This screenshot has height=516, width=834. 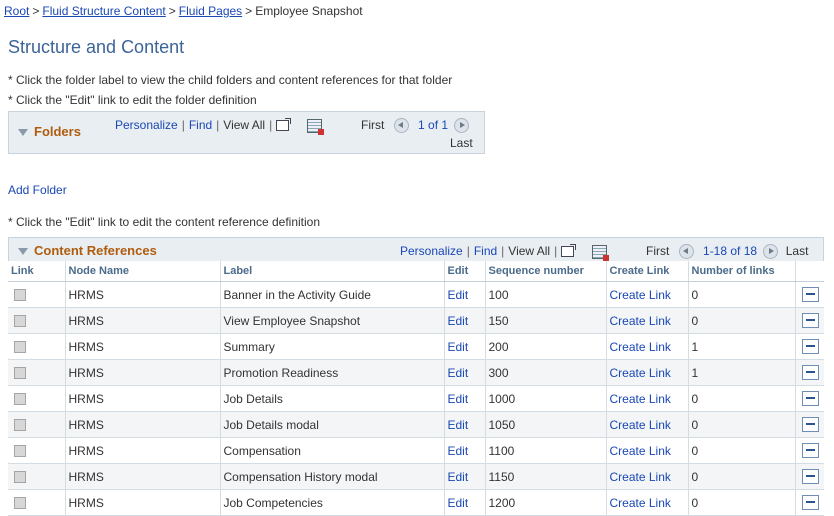 What do you see at coordinates (96, 47) in the screenshot?
I see `page-title: Structure and Content` at bounding box center [96, 47].